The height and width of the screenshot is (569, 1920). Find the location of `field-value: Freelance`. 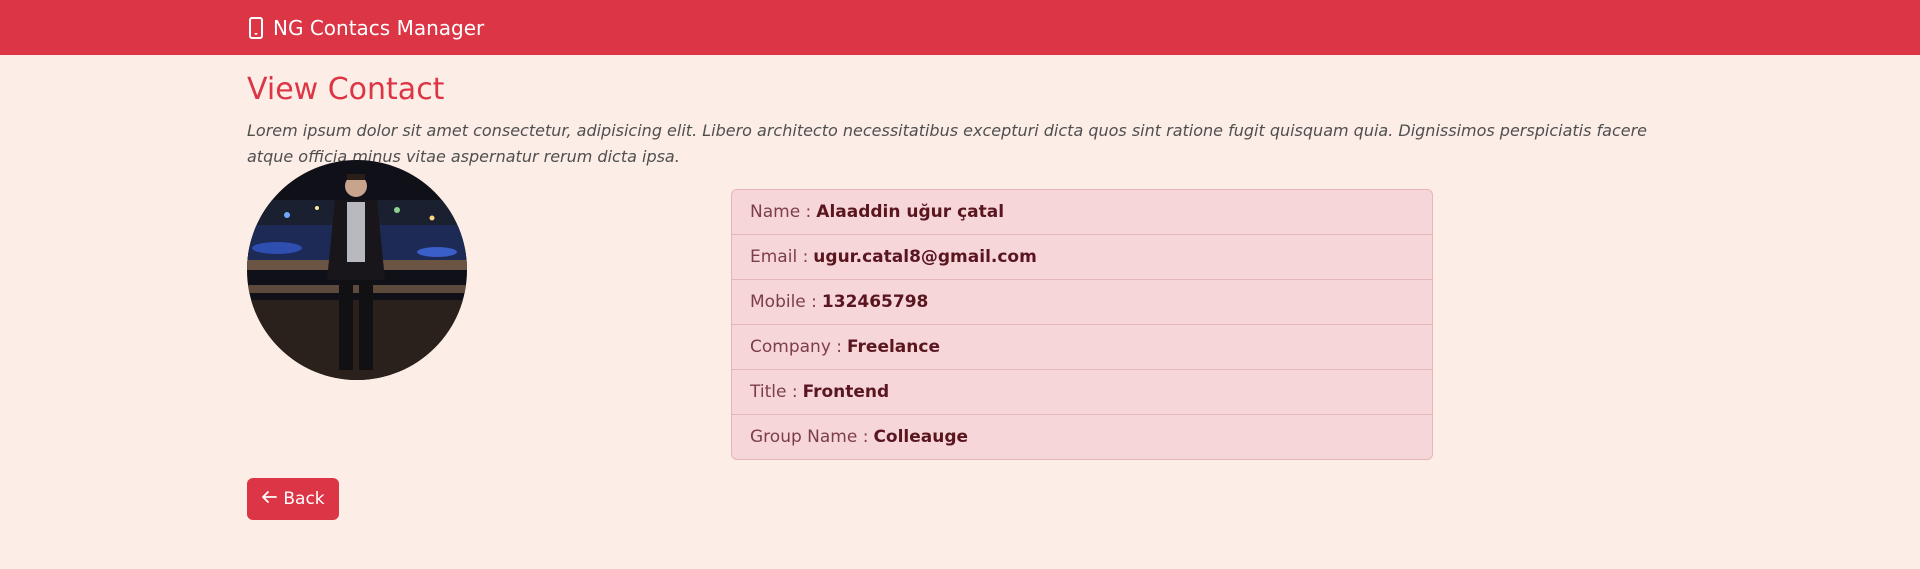

field-value: Freelance is located at coordinates (893, 347).